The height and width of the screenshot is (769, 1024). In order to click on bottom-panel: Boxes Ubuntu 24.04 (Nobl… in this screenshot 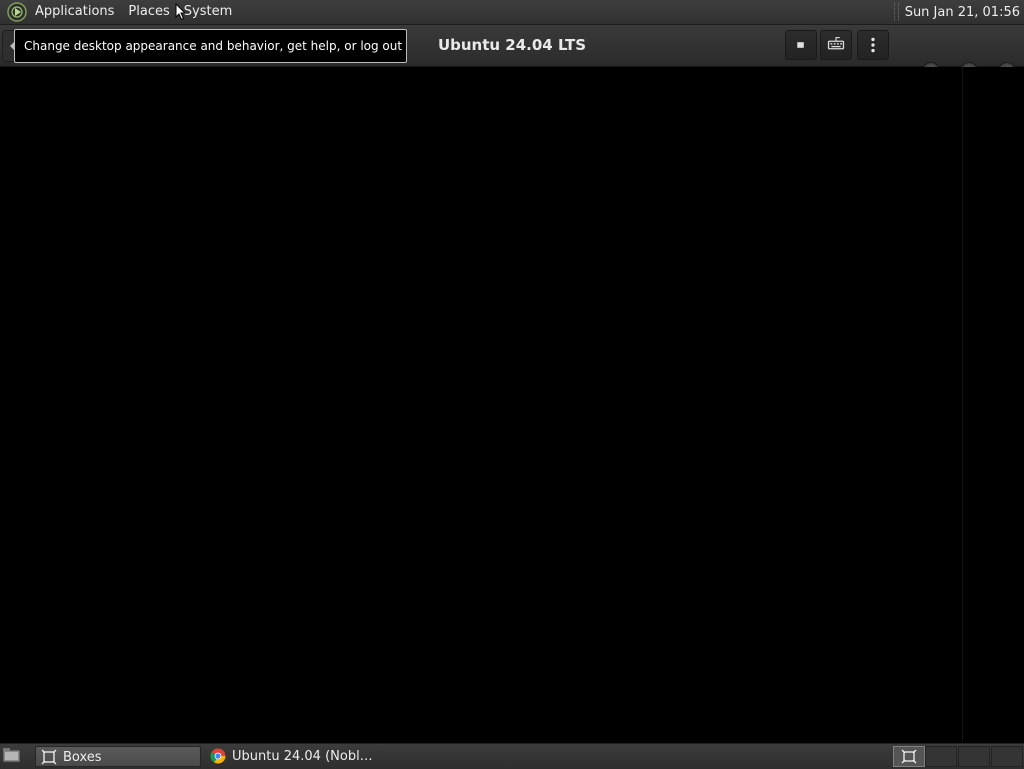, I will do `click(512, 756)`.